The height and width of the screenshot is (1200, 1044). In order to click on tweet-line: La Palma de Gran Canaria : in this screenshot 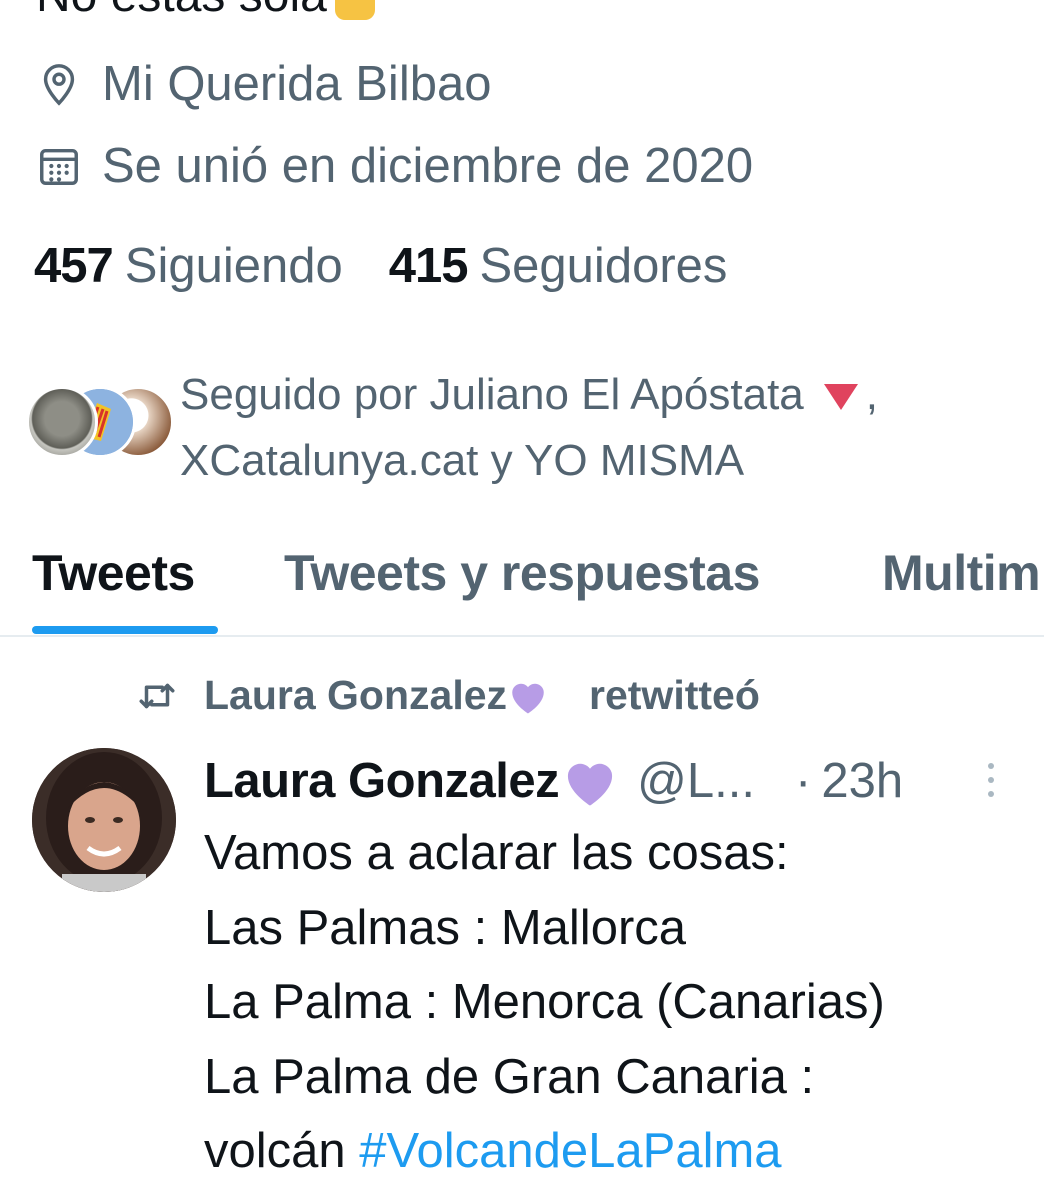, I will do `click(509, 1076)`.